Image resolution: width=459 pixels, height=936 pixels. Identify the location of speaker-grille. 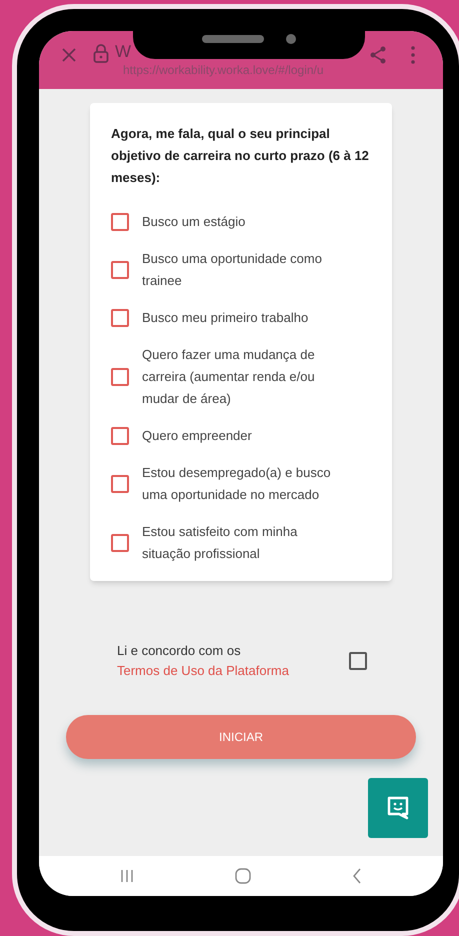
(233, 39).